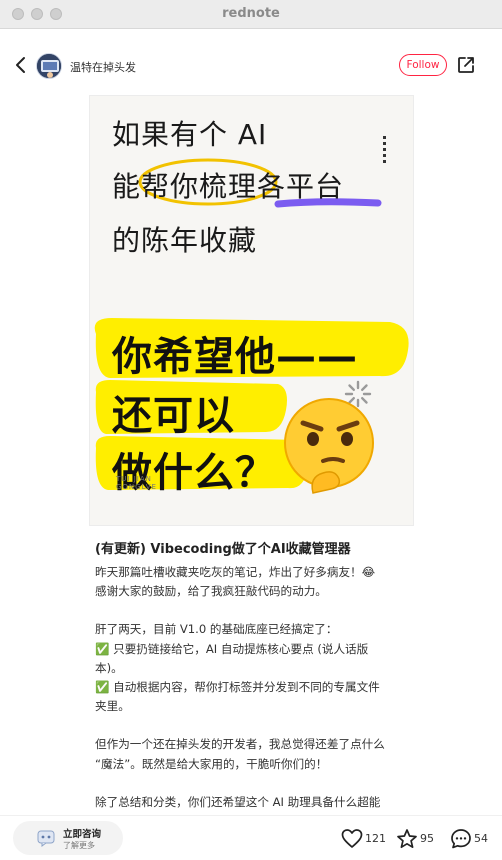  Describe the element at coordinates (407, 839) in the screenshot. I see `star-icon` at that location.